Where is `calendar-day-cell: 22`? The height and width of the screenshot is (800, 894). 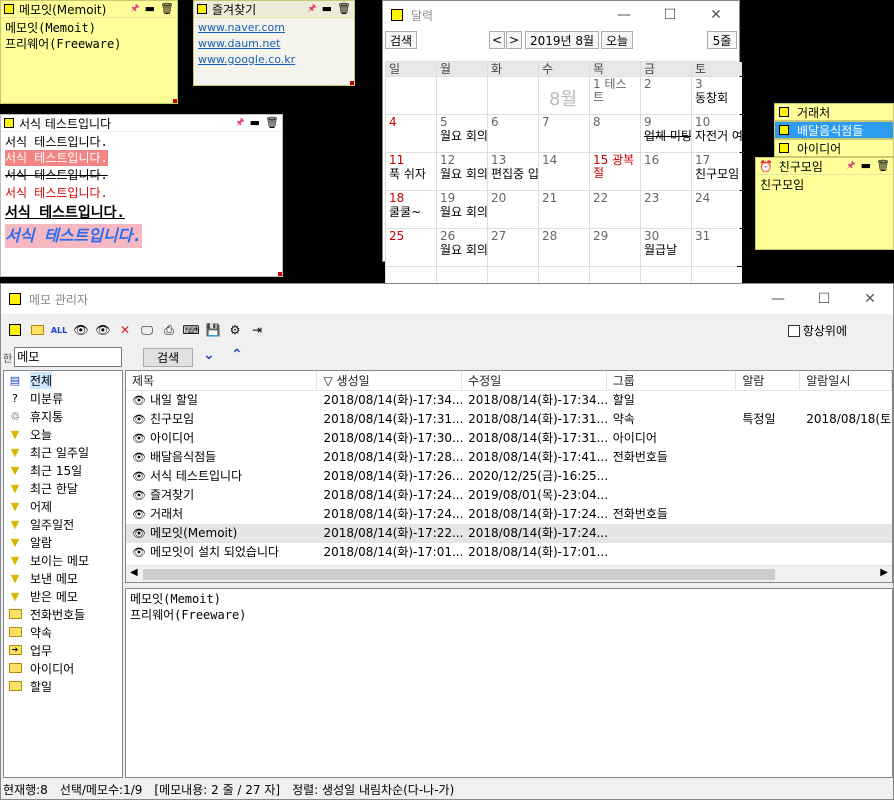
calendar-day-cell: 22 is located at coordinates (615, 209).